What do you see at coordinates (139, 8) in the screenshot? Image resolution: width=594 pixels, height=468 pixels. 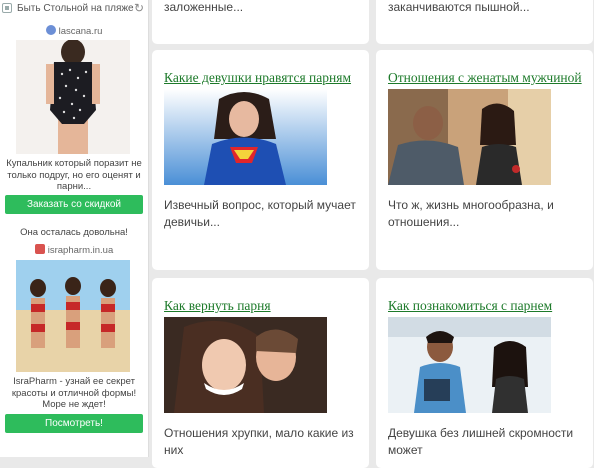 I see `refresh-icon: ↻` at bounding box center [139, 8].